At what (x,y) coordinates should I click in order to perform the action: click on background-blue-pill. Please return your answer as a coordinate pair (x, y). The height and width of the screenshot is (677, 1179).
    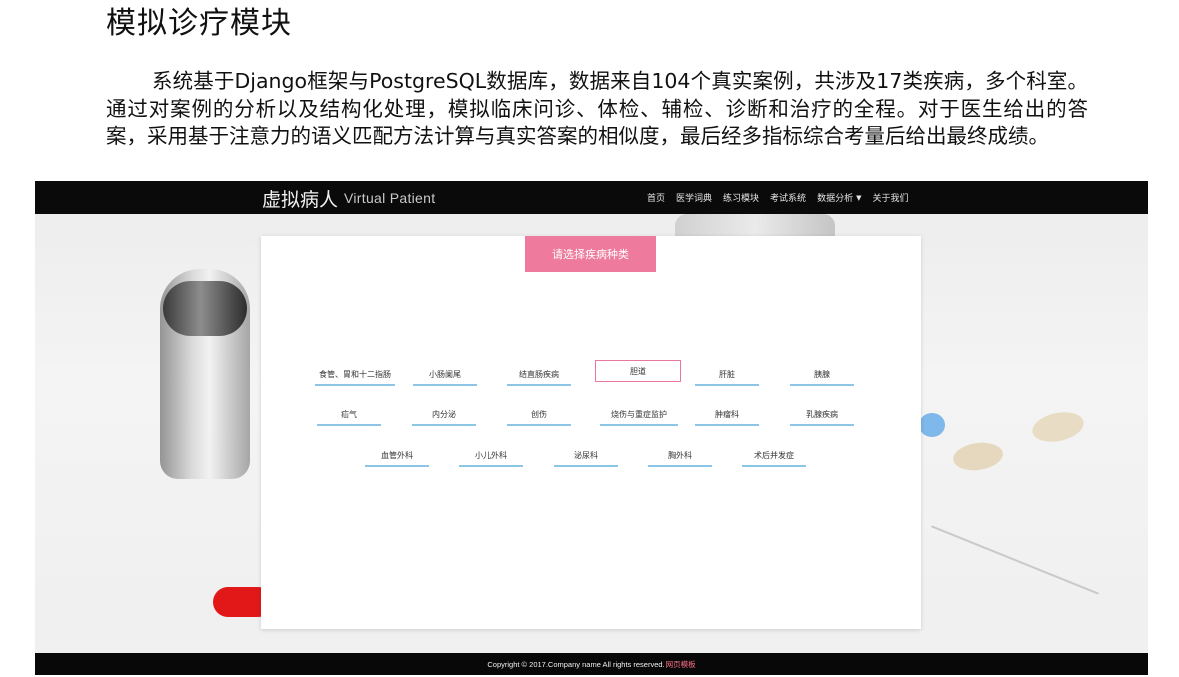
    Looking at the image, I should click on (932, 425).